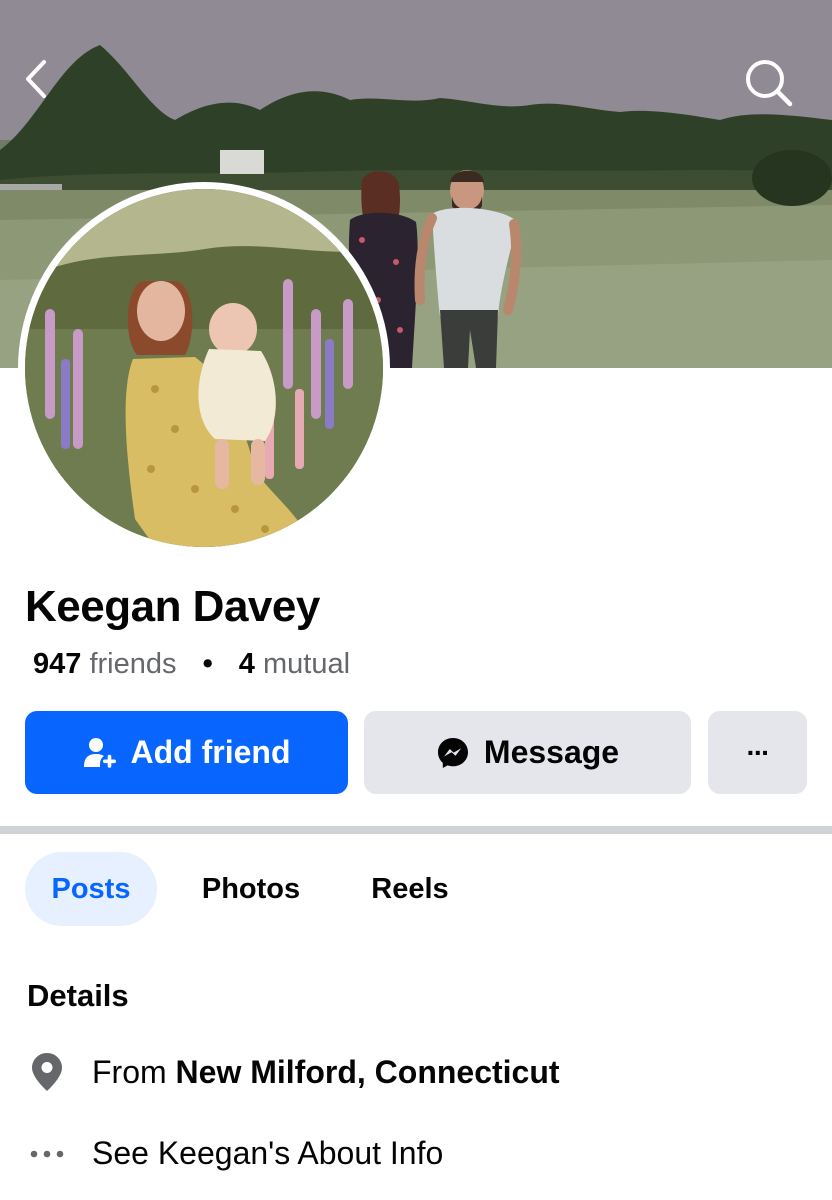 This screenshot has height=1200, width=832. I want to click on profile-name: Keegan Davey, so click(172, 606).